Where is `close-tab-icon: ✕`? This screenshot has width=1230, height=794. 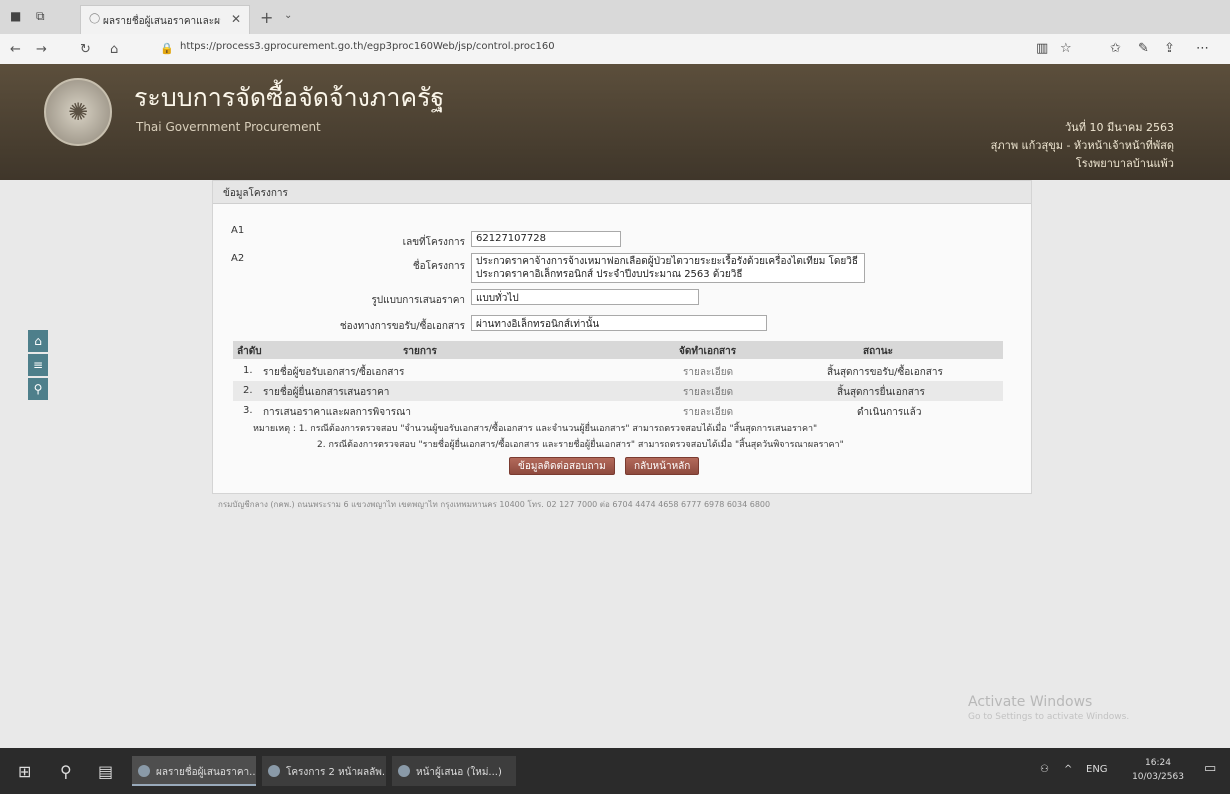
close-tab-icon: ✕ is located at coordinates (236, 19).